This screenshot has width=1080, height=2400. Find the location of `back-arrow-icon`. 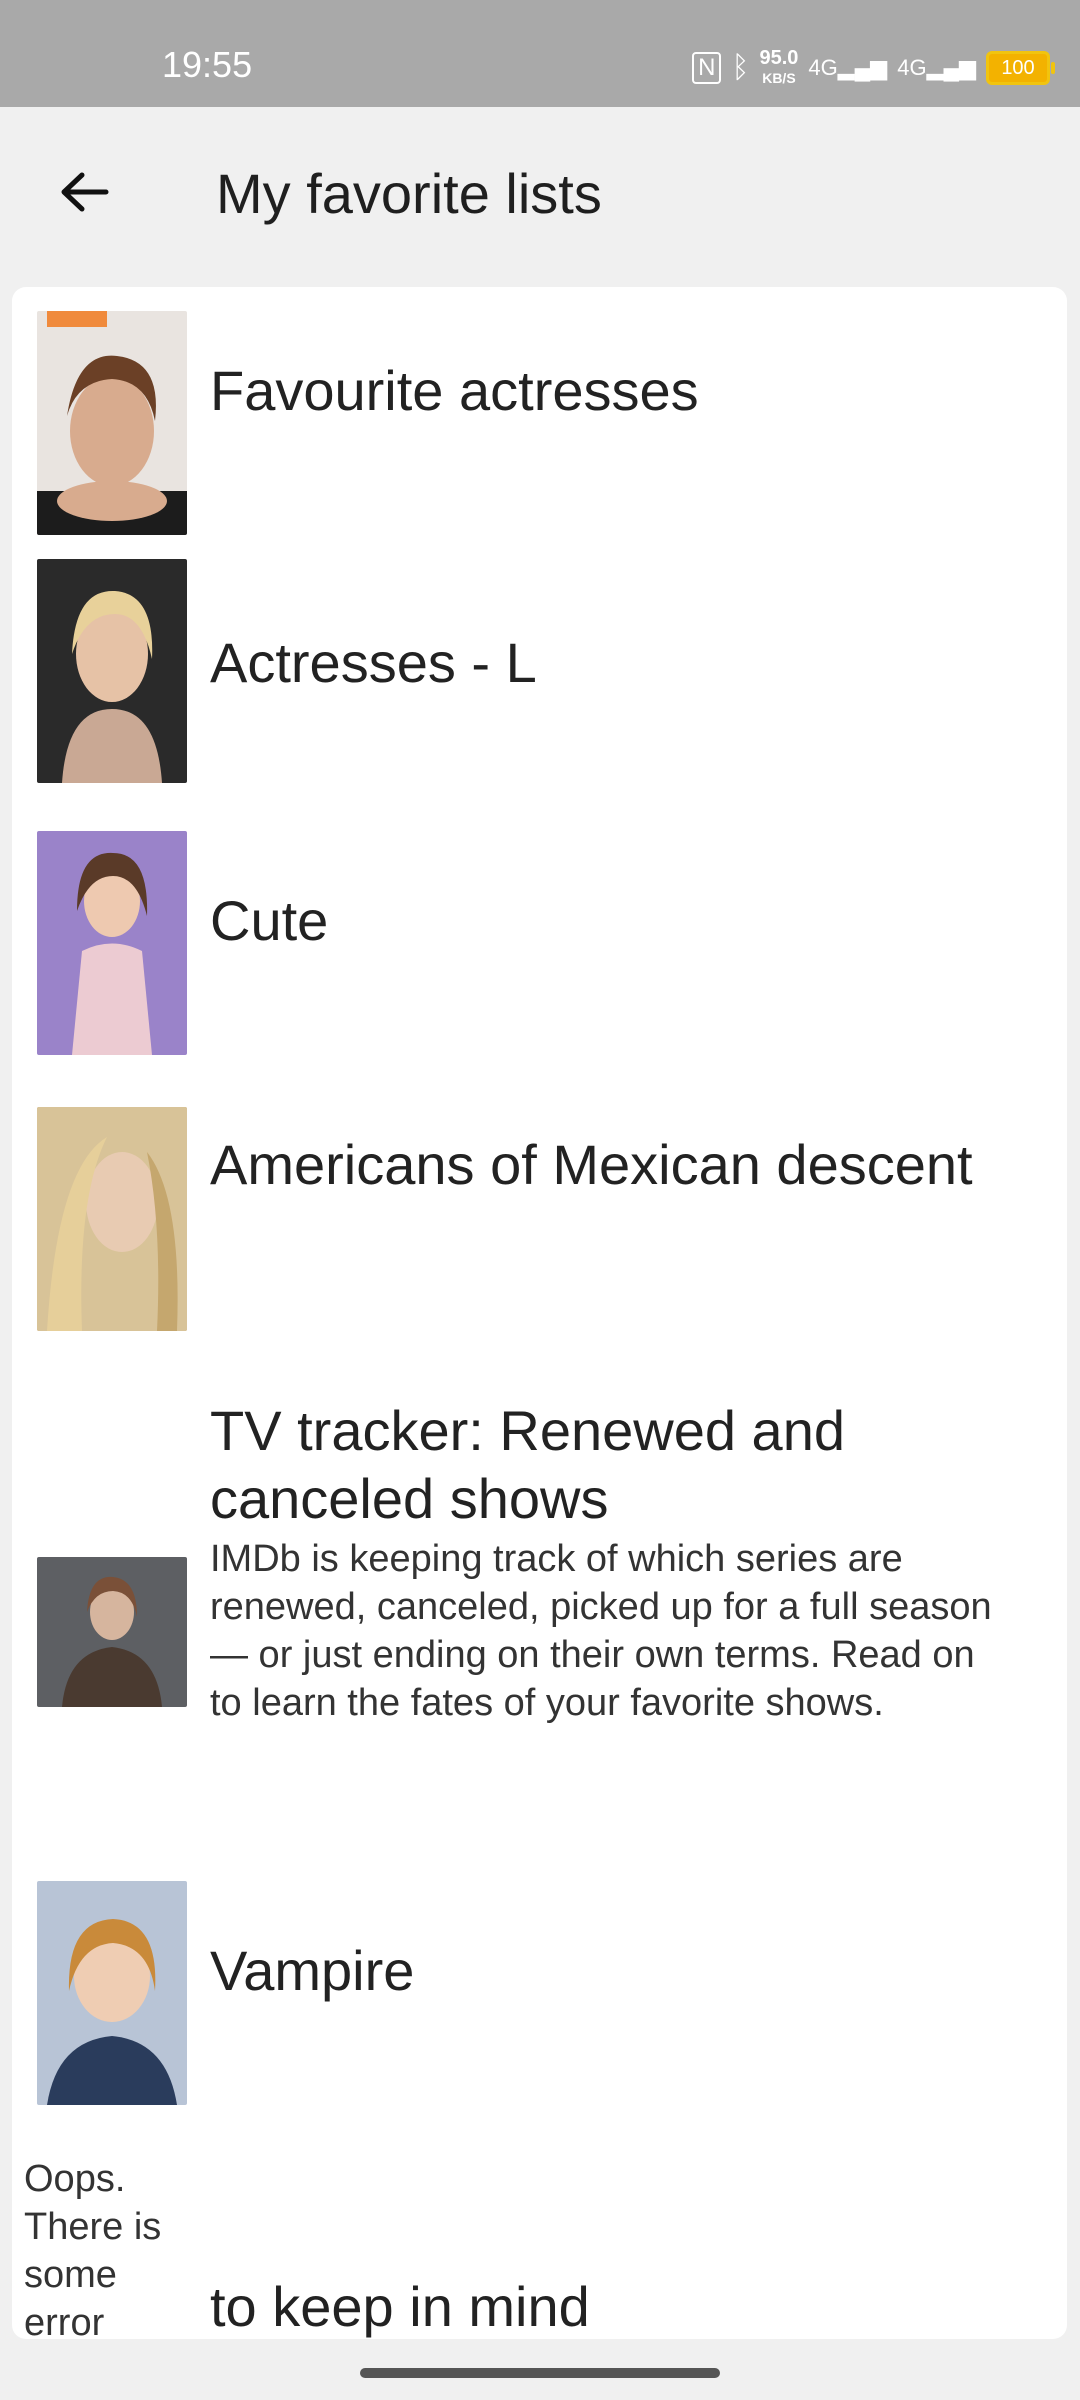

back-arrow-icon is located at coordinates (85, 192).